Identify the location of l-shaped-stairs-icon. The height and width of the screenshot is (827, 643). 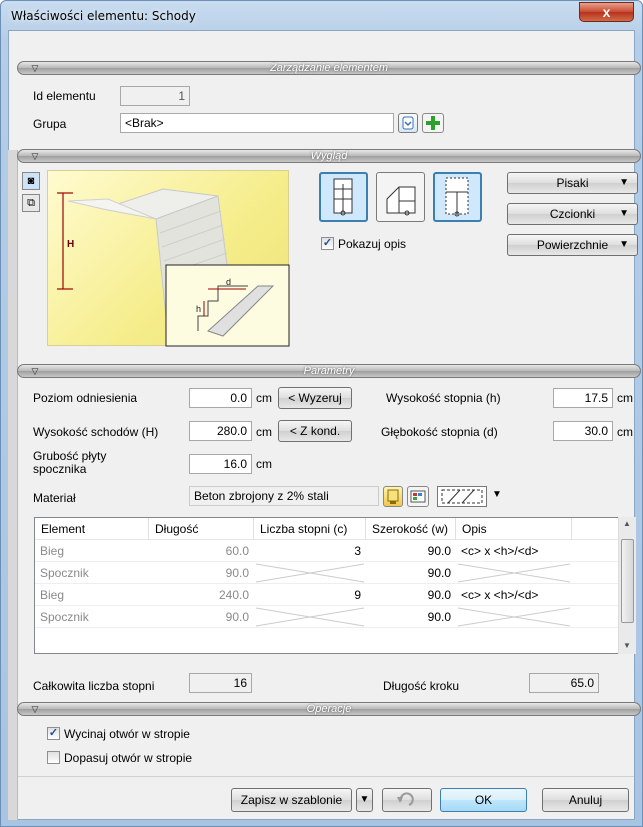
(457, 197).